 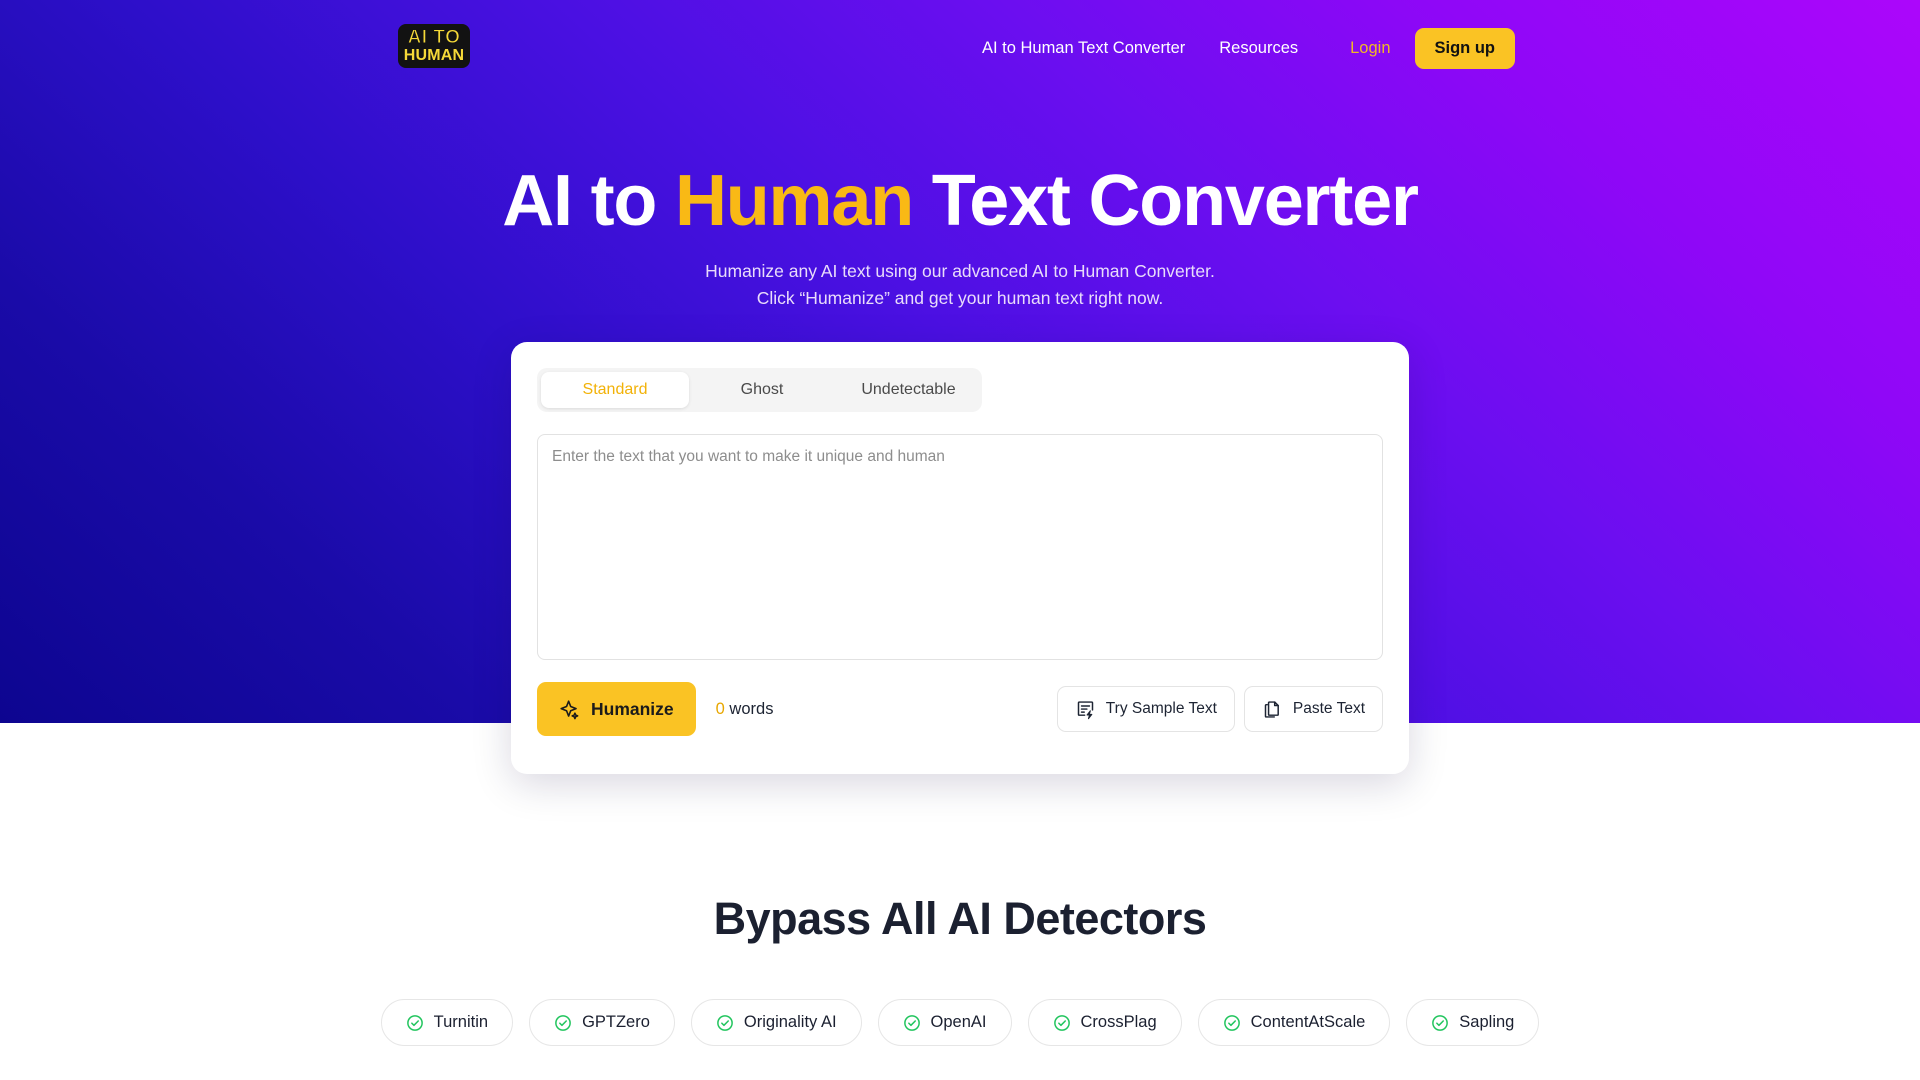 I want to click on login-link: Login, so click(x=1370, y=48).